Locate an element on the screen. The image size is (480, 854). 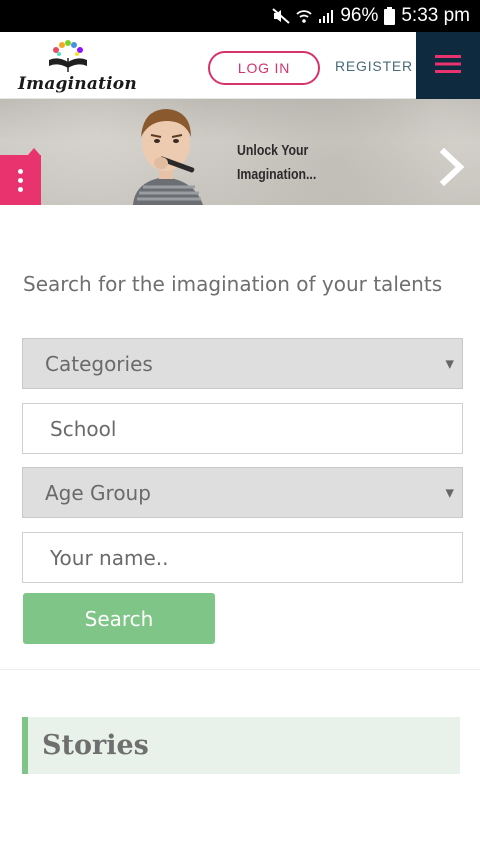
more-vertical-icon is located at coordinates (20, 180).